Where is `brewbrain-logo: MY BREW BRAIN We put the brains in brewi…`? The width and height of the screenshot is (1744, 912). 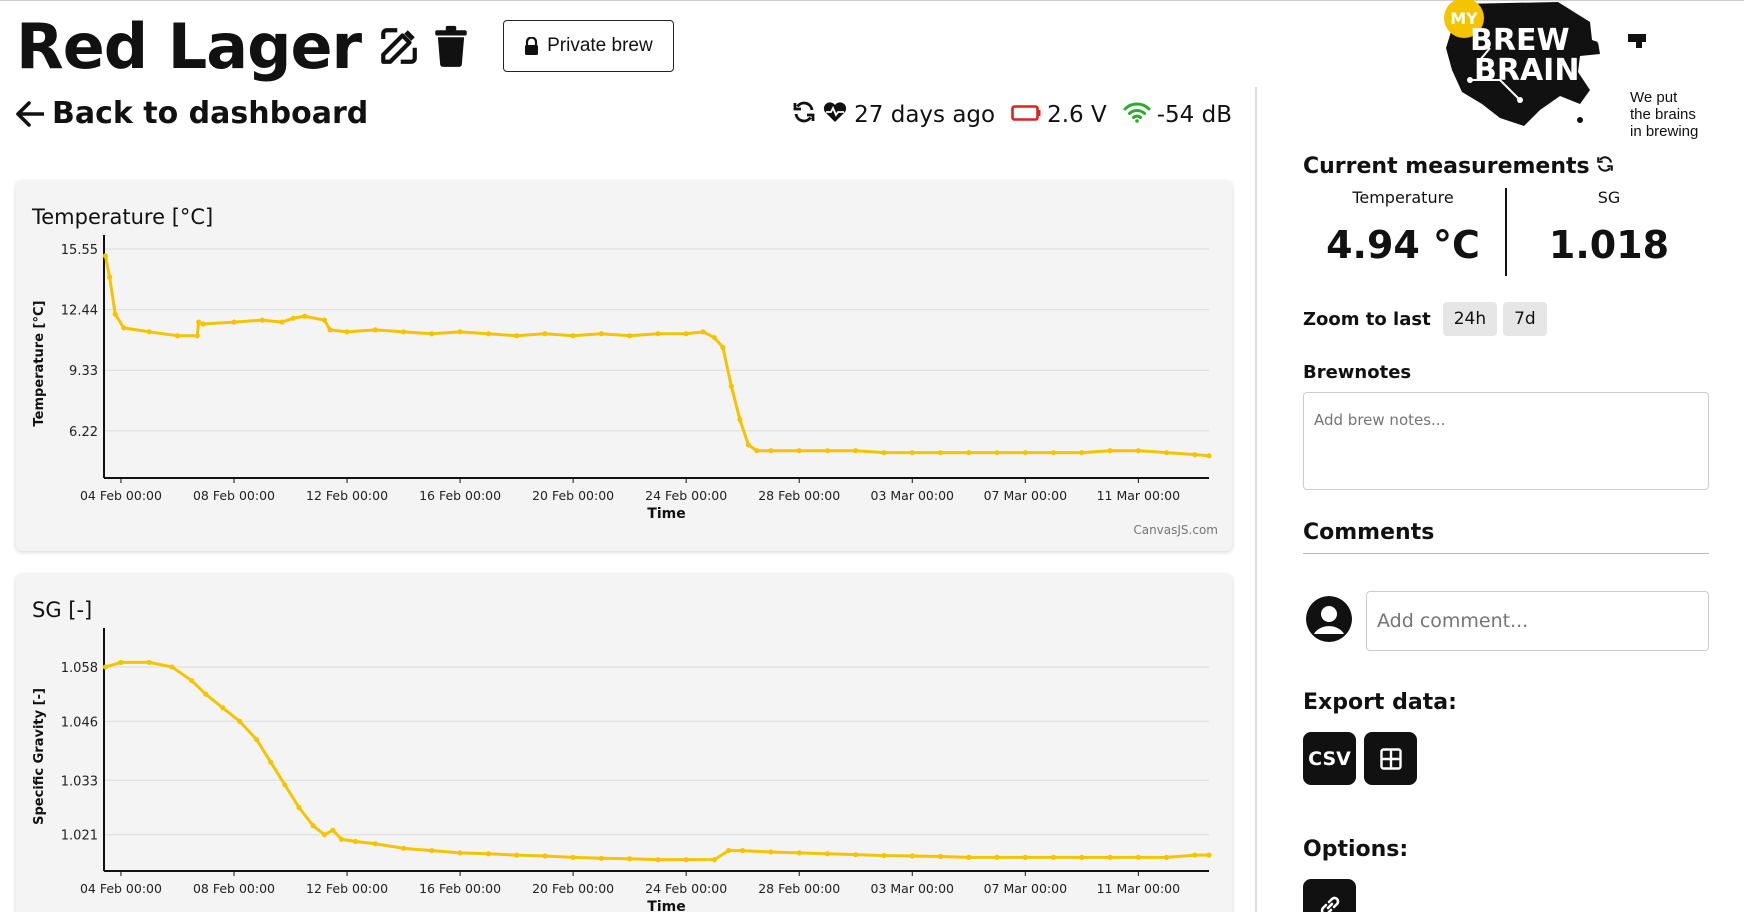
brewbrain-logo: MY BREW BRAIN We put the brains in brewi… is located at coordinates (1590, 70).